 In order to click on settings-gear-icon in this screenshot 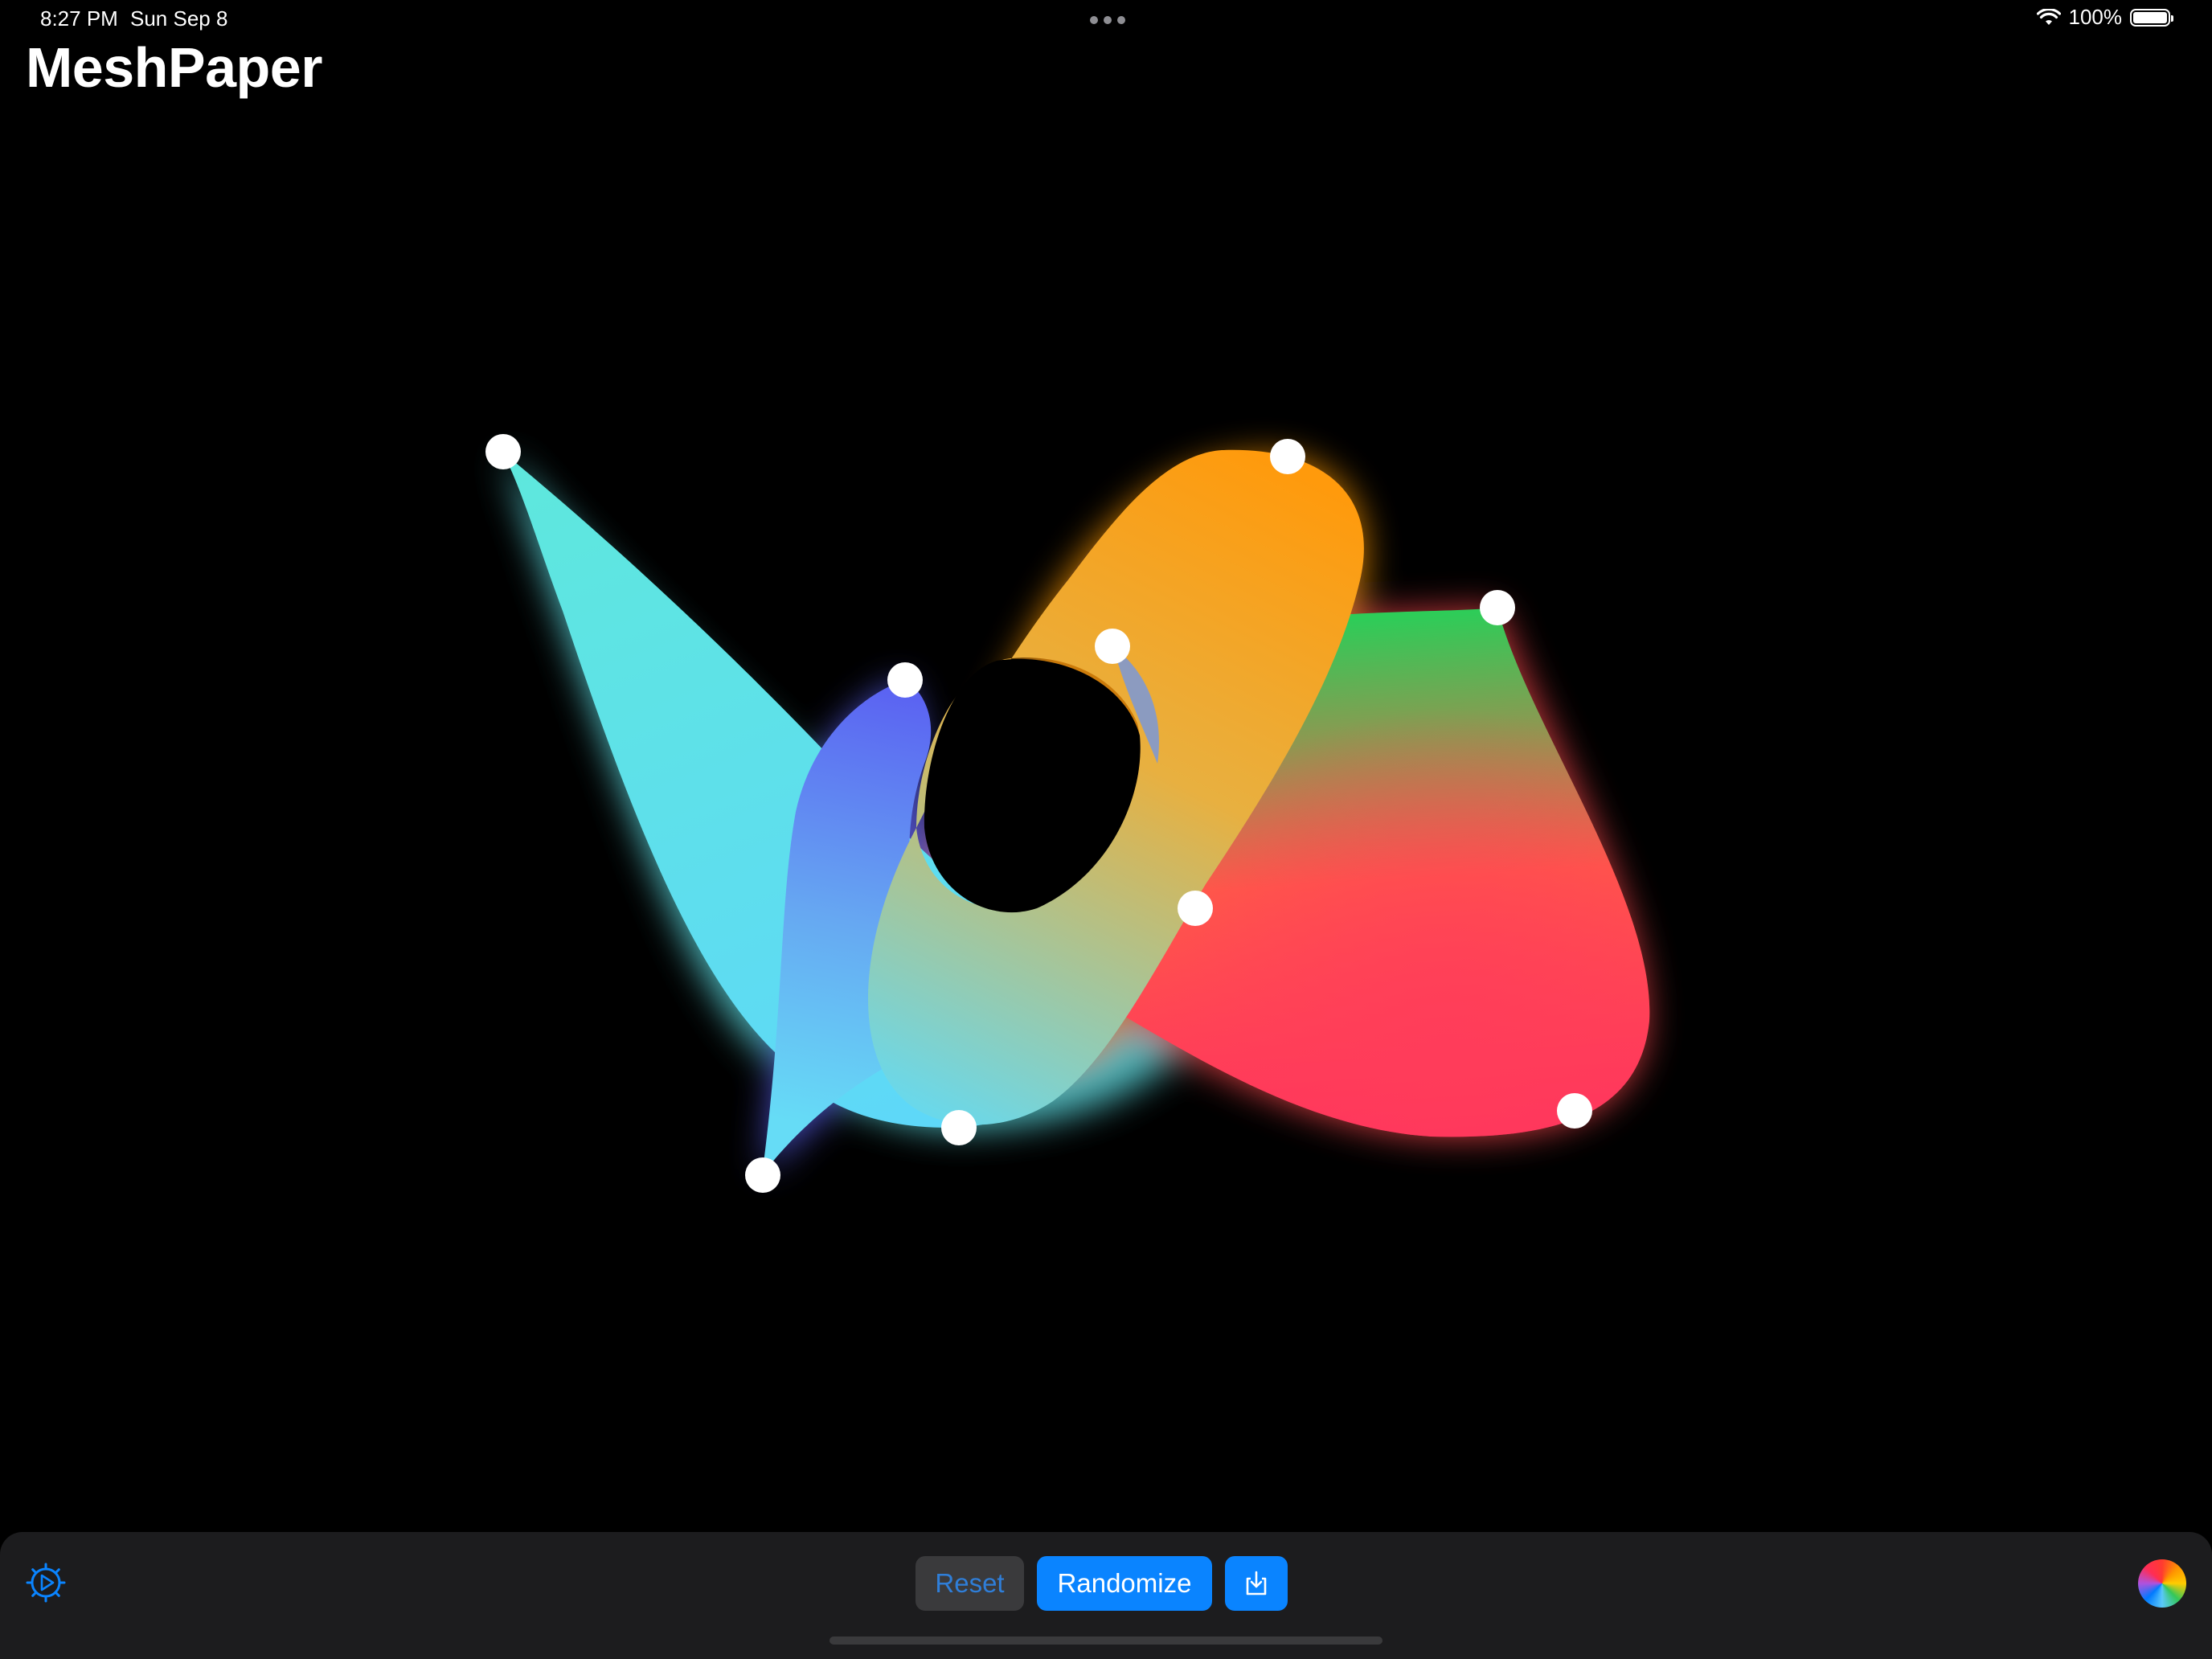, I will do `click(46, 1582)`.